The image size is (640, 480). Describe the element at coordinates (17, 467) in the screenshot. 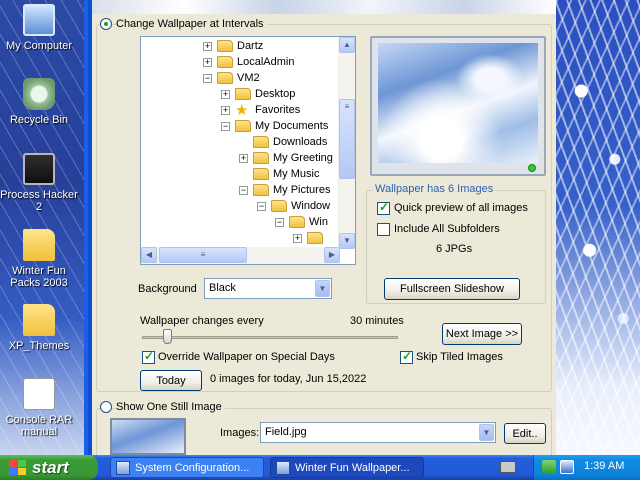

I see `windows-flag-icon` at that location.